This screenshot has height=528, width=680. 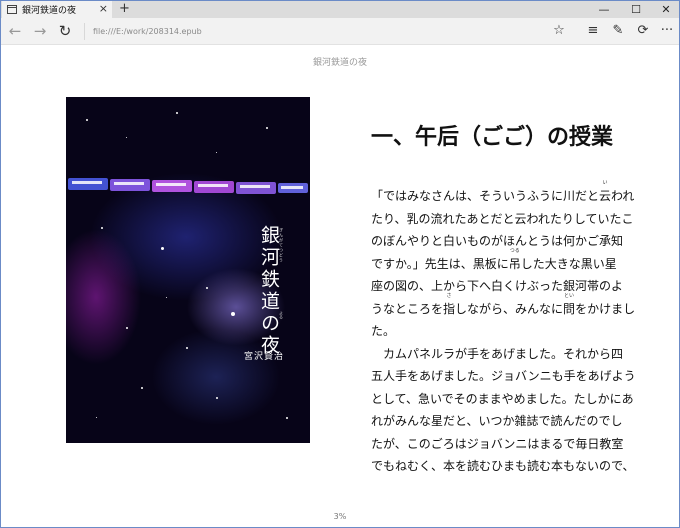 I want to click on text-segment: しながら、みんなに, so click(x=509, y=308).